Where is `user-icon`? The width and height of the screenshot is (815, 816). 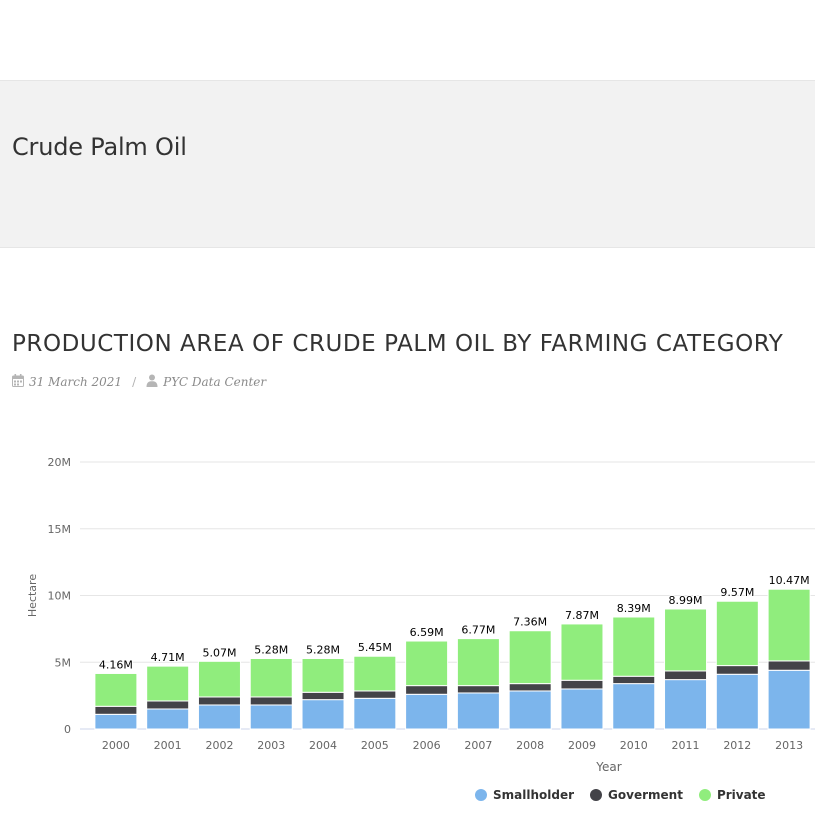 user-icon is located at coordinates (152, 382).